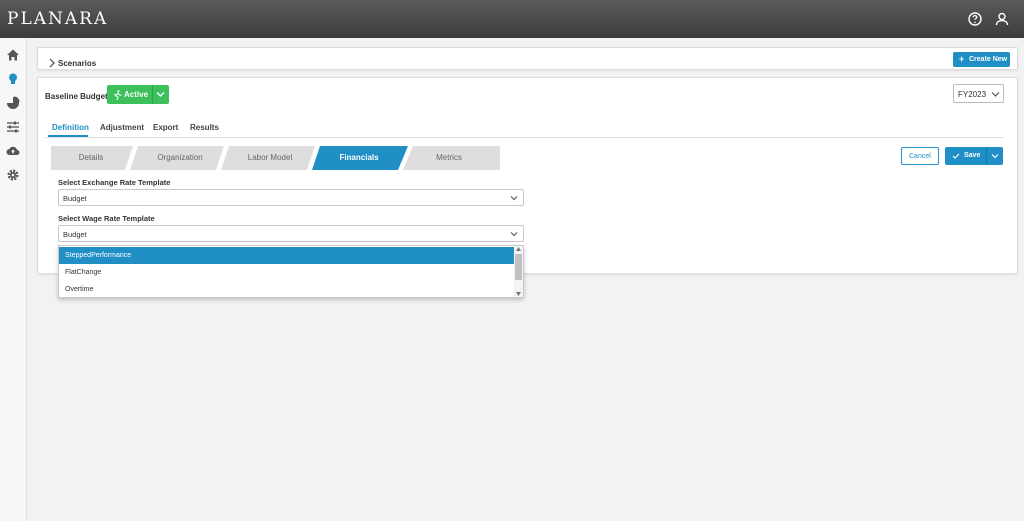  I want to click on step-label-organization: Organization, so click(180, 157).